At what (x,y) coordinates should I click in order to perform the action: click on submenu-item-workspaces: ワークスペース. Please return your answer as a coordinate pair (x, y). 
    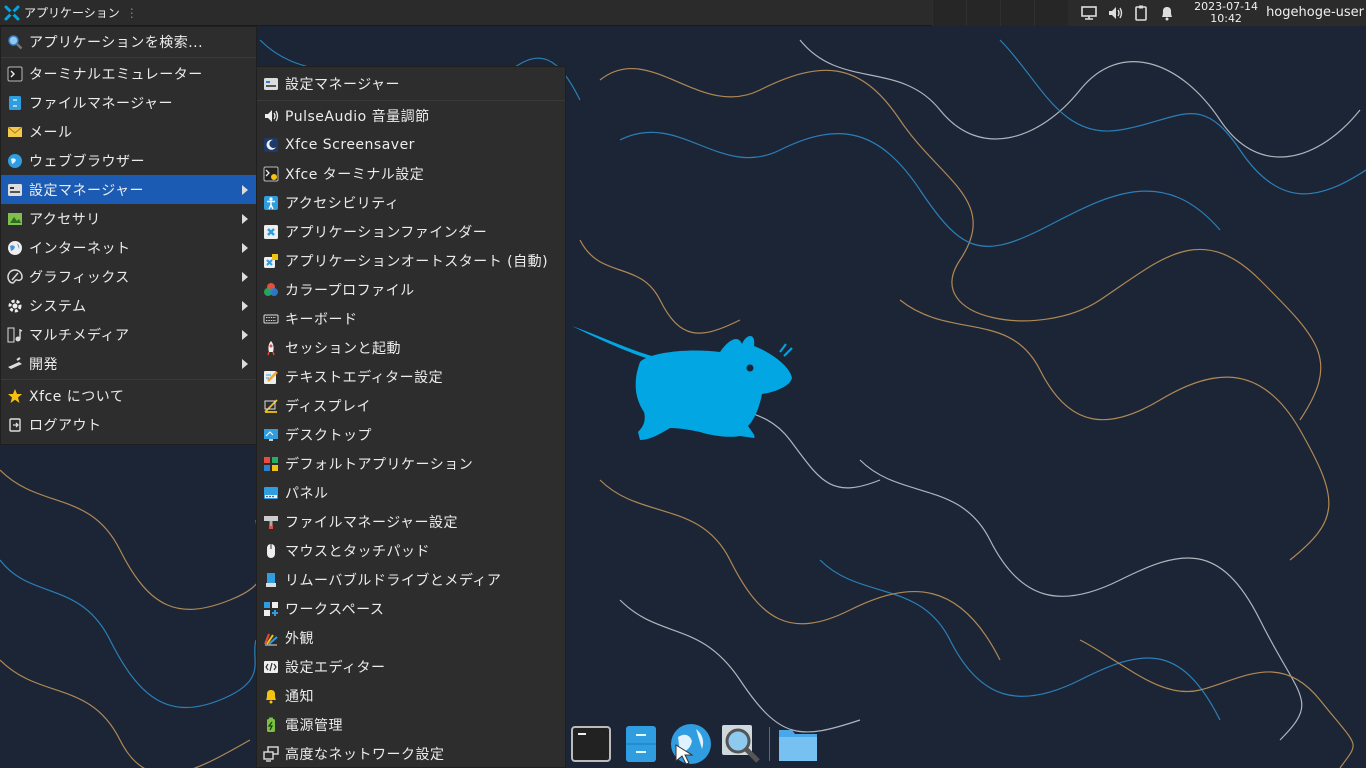
    Looking at the image, I should click on (411, 608).